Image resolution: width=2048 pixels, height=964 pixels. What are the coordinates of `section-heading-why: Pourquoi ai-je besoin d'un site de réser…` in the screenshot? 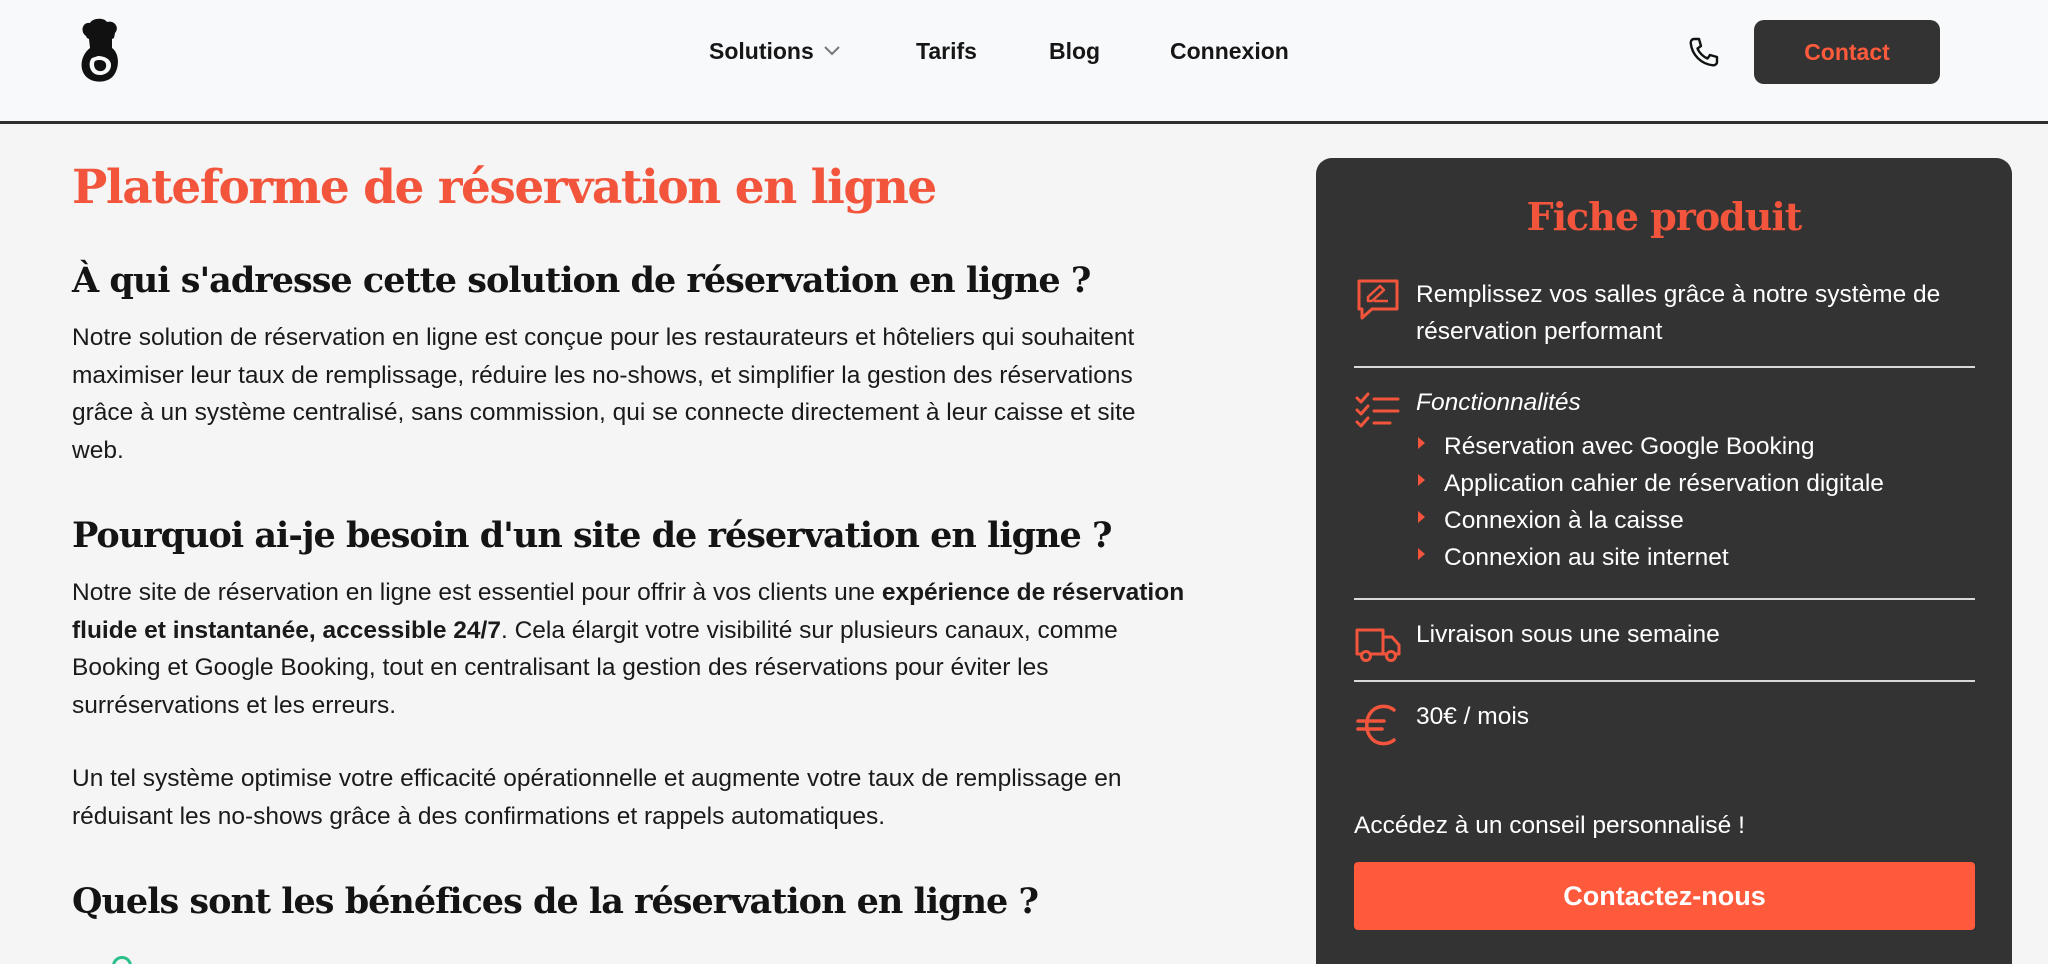 It's located at (592, 535).